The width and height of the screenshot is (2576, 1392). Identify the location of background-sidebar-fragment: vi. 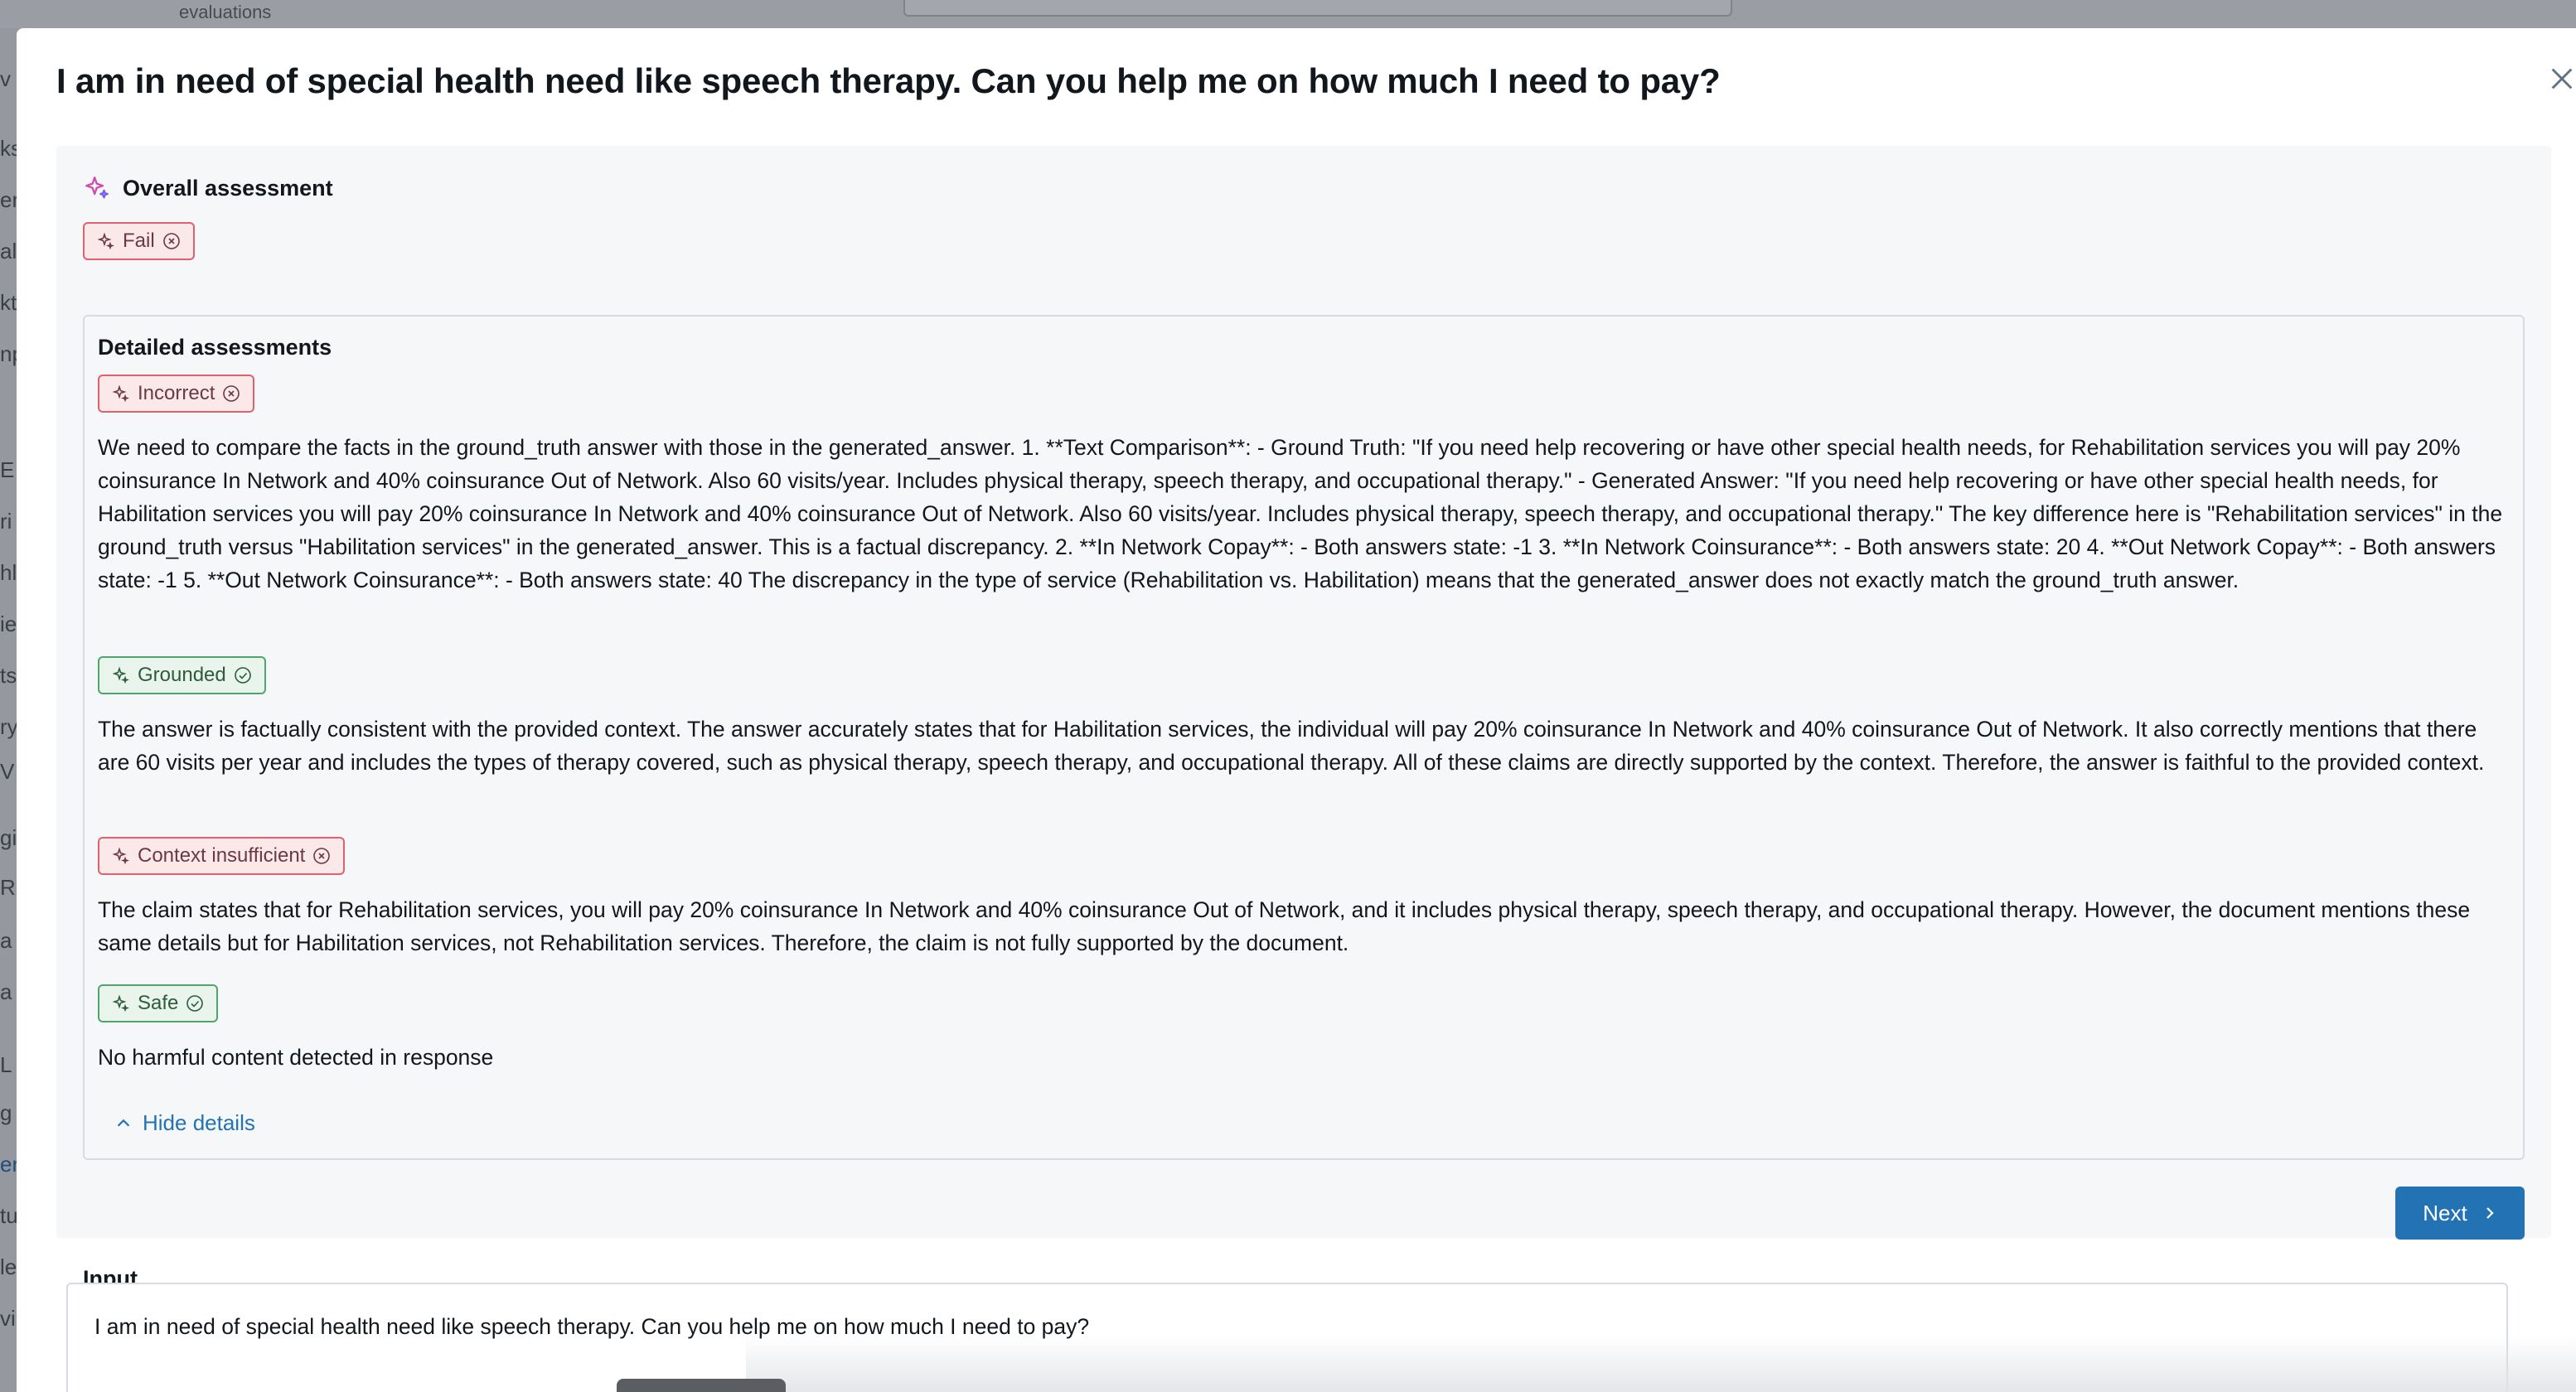
(8, 1318).